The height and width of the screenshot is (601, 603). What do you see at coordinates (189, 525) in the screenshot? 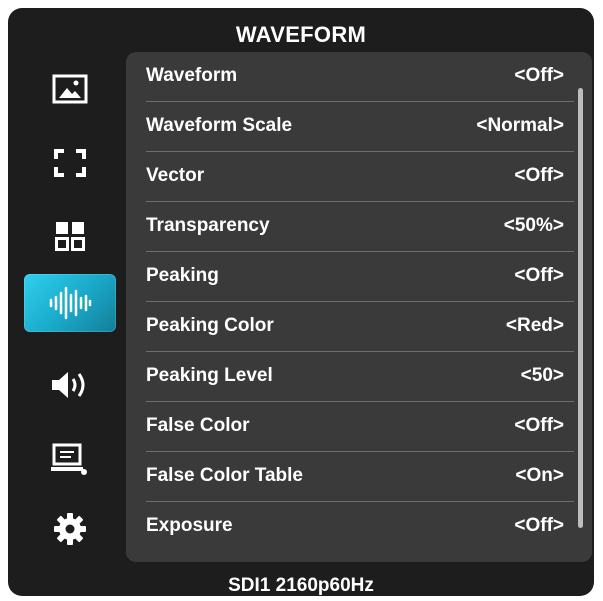
I see `menu-row-label: Exposure` at bounding box center [189, 525].